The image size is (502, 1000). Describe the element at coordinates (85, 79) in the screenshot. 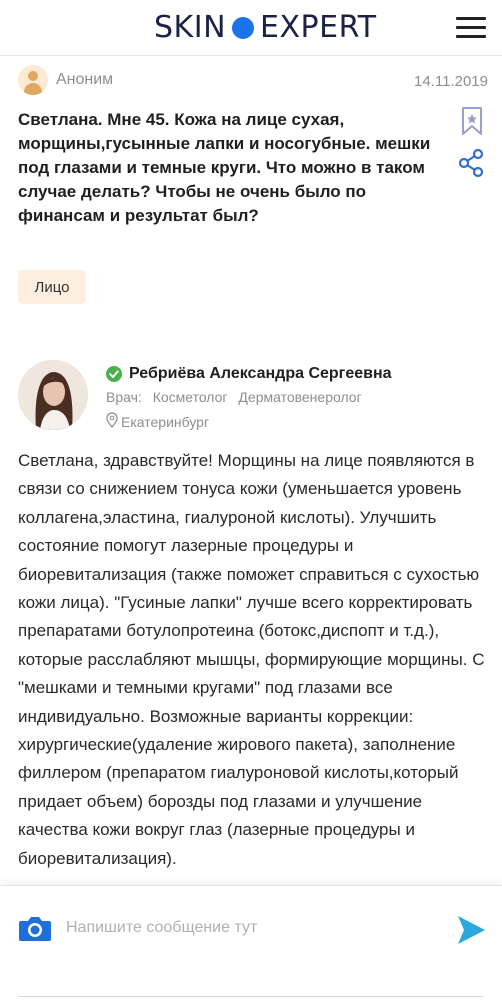

I see `question-author: Аноним` at that location.